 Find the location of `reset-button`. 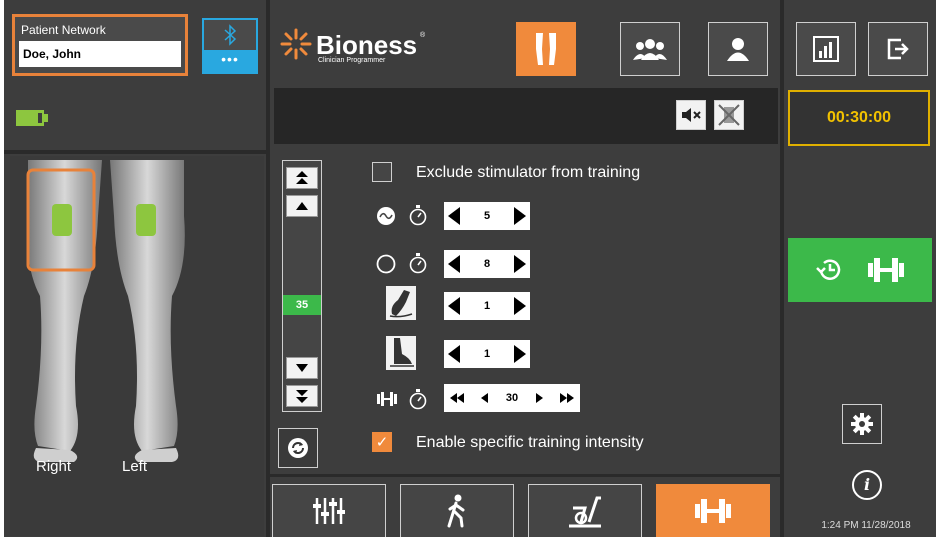

reset-button is located at coordinates (298, 448).